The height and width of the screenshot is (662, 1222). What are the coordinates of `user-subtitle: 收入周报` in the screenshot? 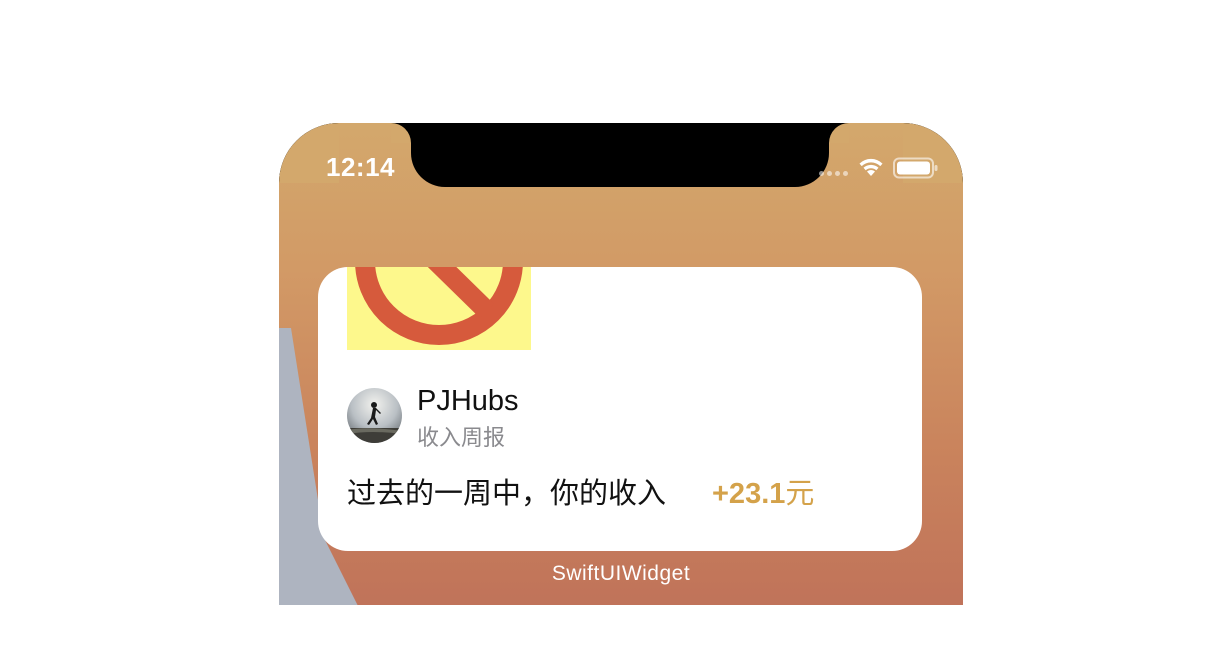 It's located at (461, 437).